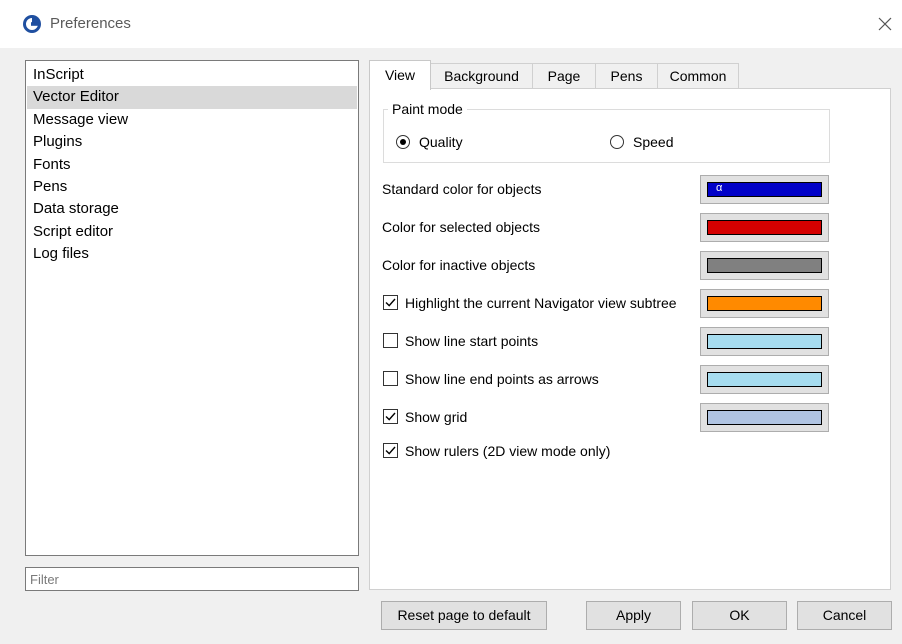 Image resolution: width=902 pixels, height=644 pixels. What do you see at coordinates (739, 615) in the screenshot?
I see `ok-button: OK` at bounding box center [739, 615].